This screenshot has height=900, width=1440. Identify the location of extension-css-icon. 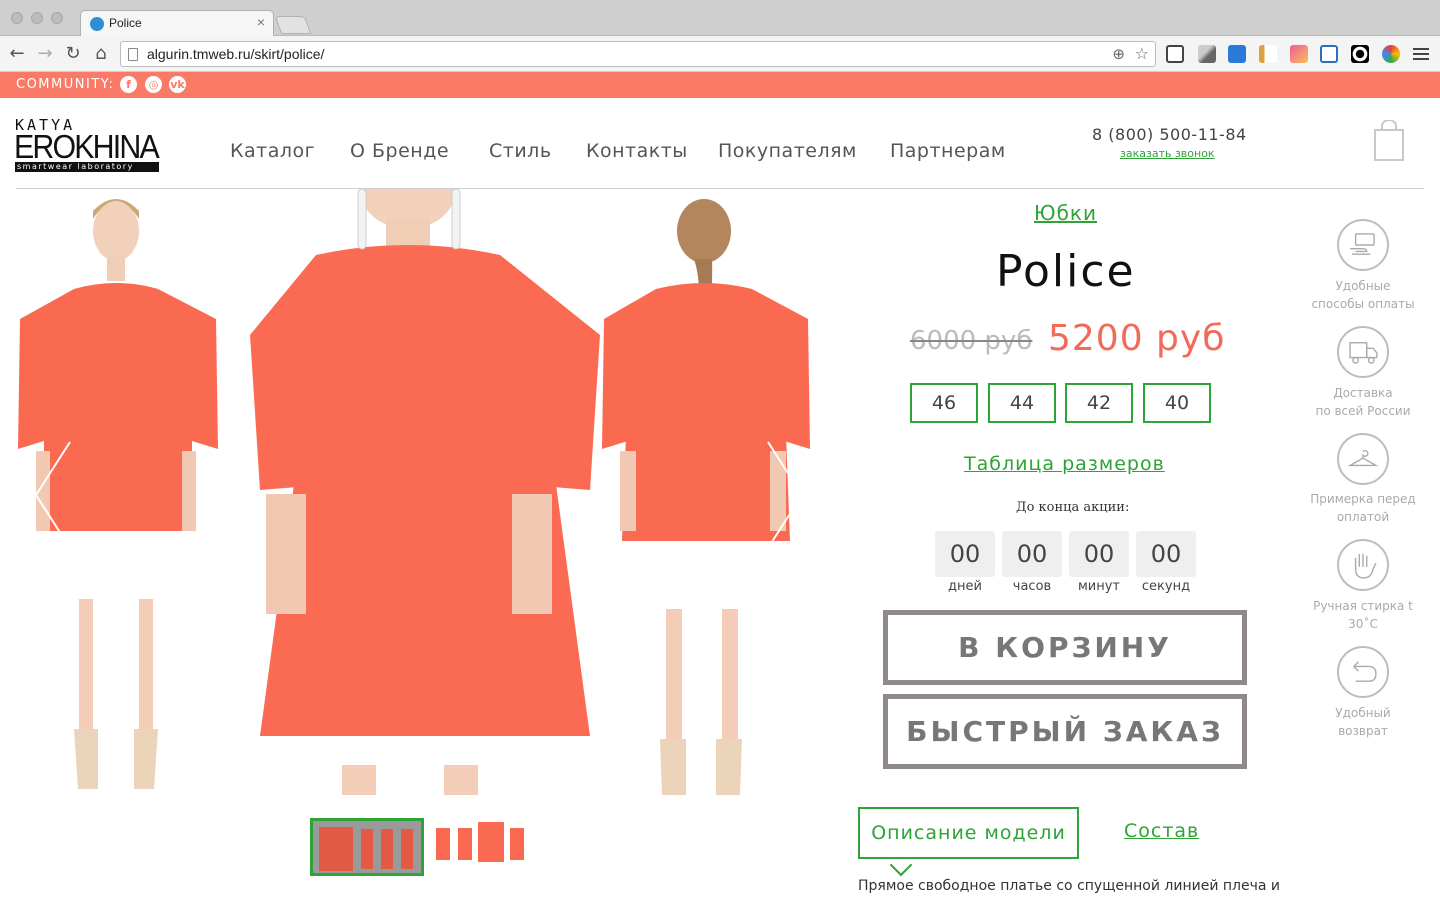
(1237, 54).